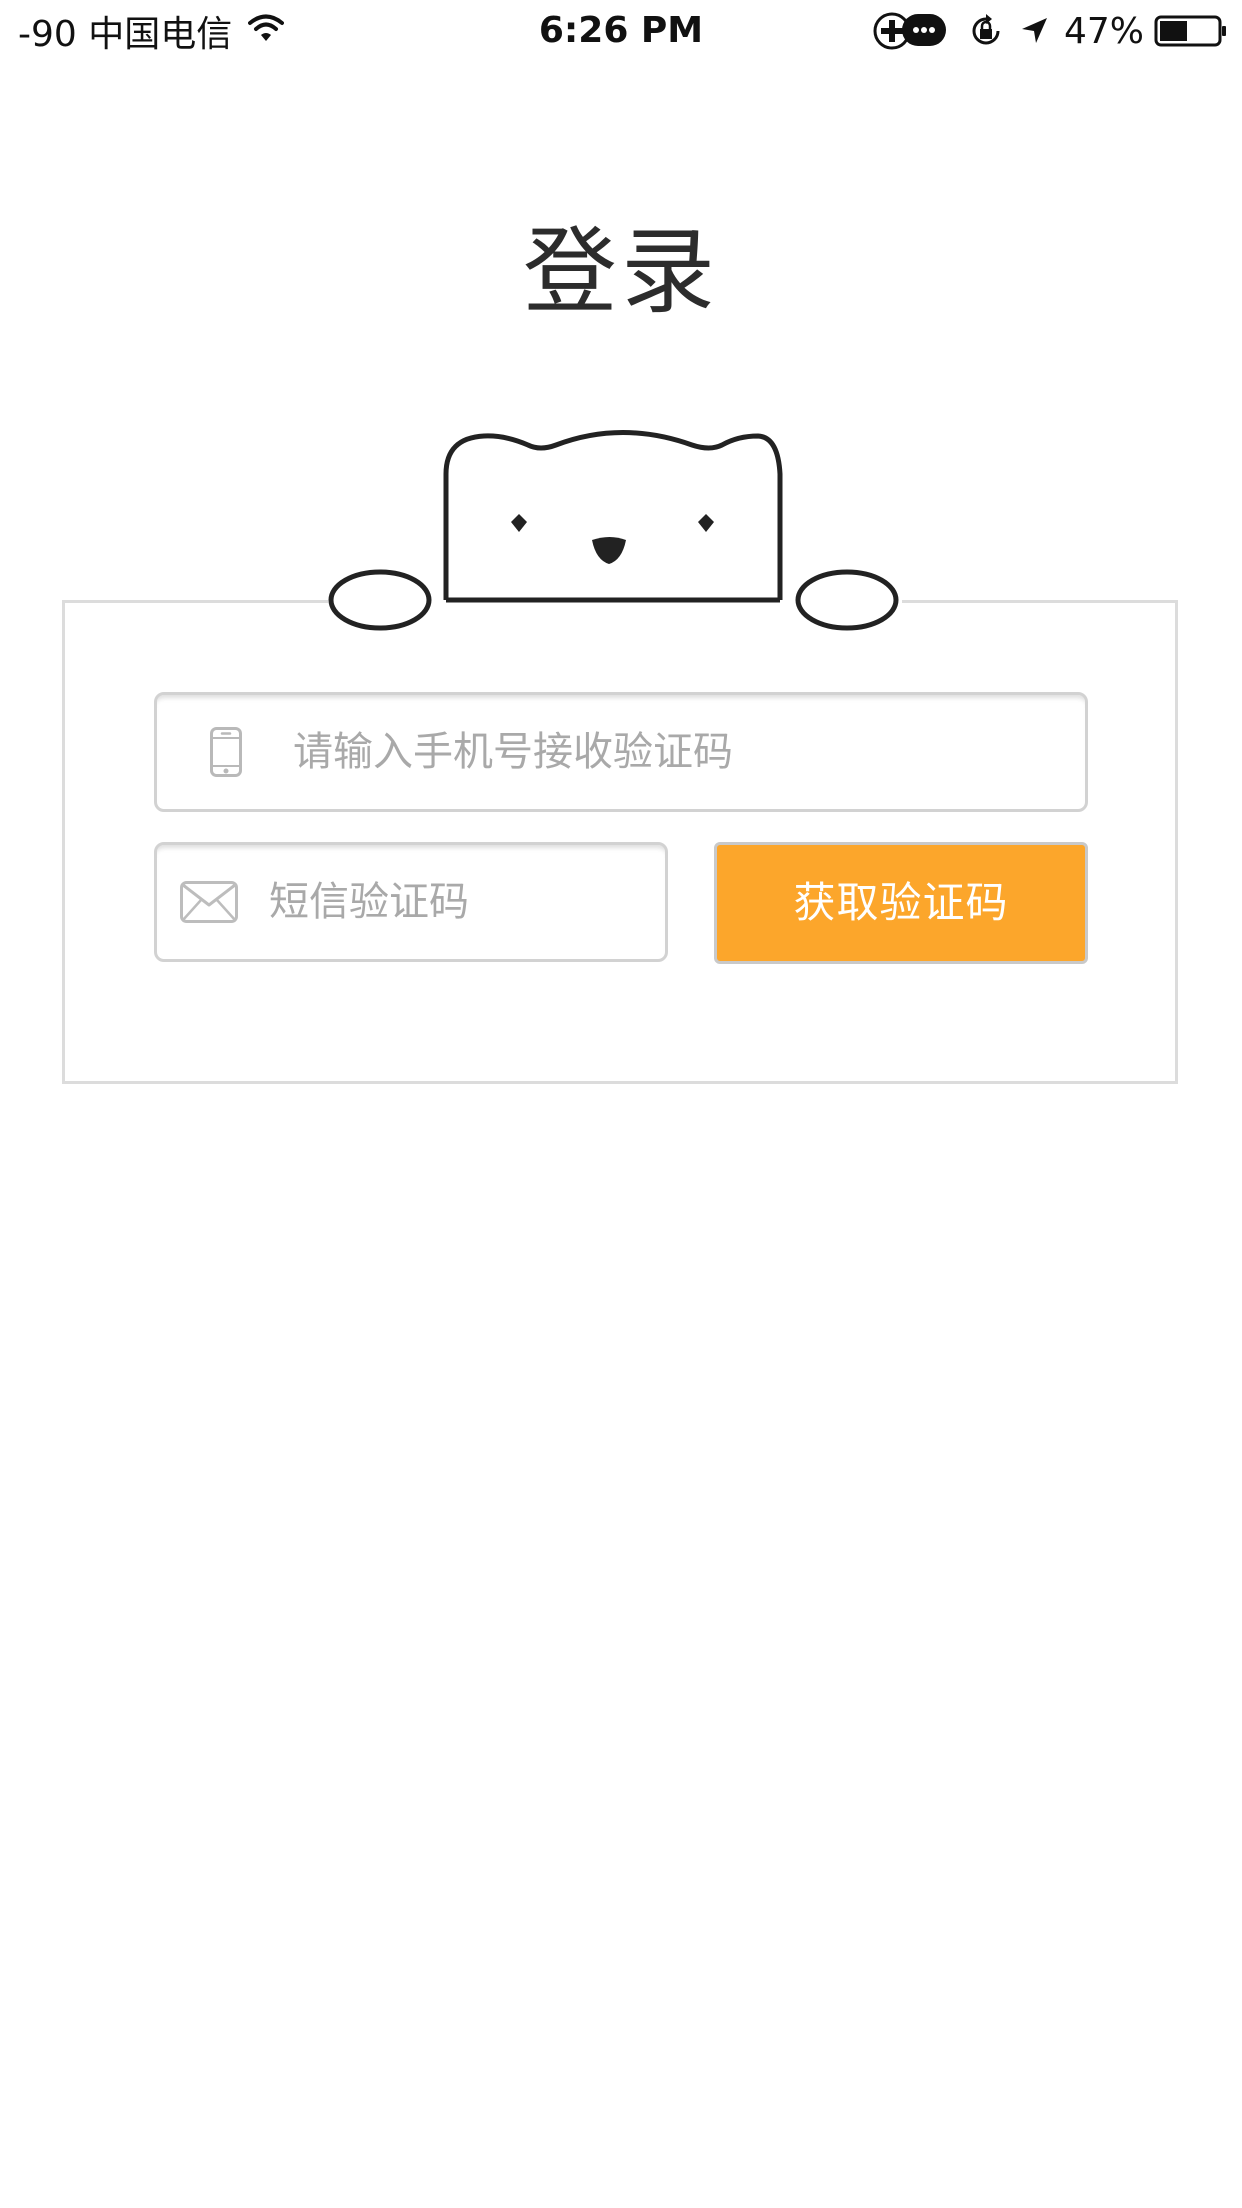  I want to click on location-arrow-icon, so click(1034, 31).